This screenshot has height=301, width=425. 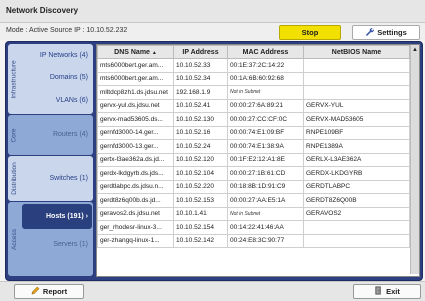 What do you see at coordinates (265, 65) in the screenshot?
I see `table-cell: 00:1E:37:2C:14:22` at bounding box center [265, 65].